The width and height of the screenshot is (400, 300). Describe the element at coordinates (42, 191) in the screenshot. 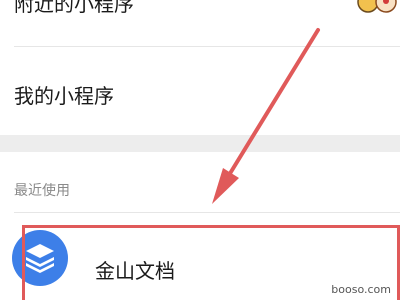

I see `recent-section-title: 最近使用` at that location.